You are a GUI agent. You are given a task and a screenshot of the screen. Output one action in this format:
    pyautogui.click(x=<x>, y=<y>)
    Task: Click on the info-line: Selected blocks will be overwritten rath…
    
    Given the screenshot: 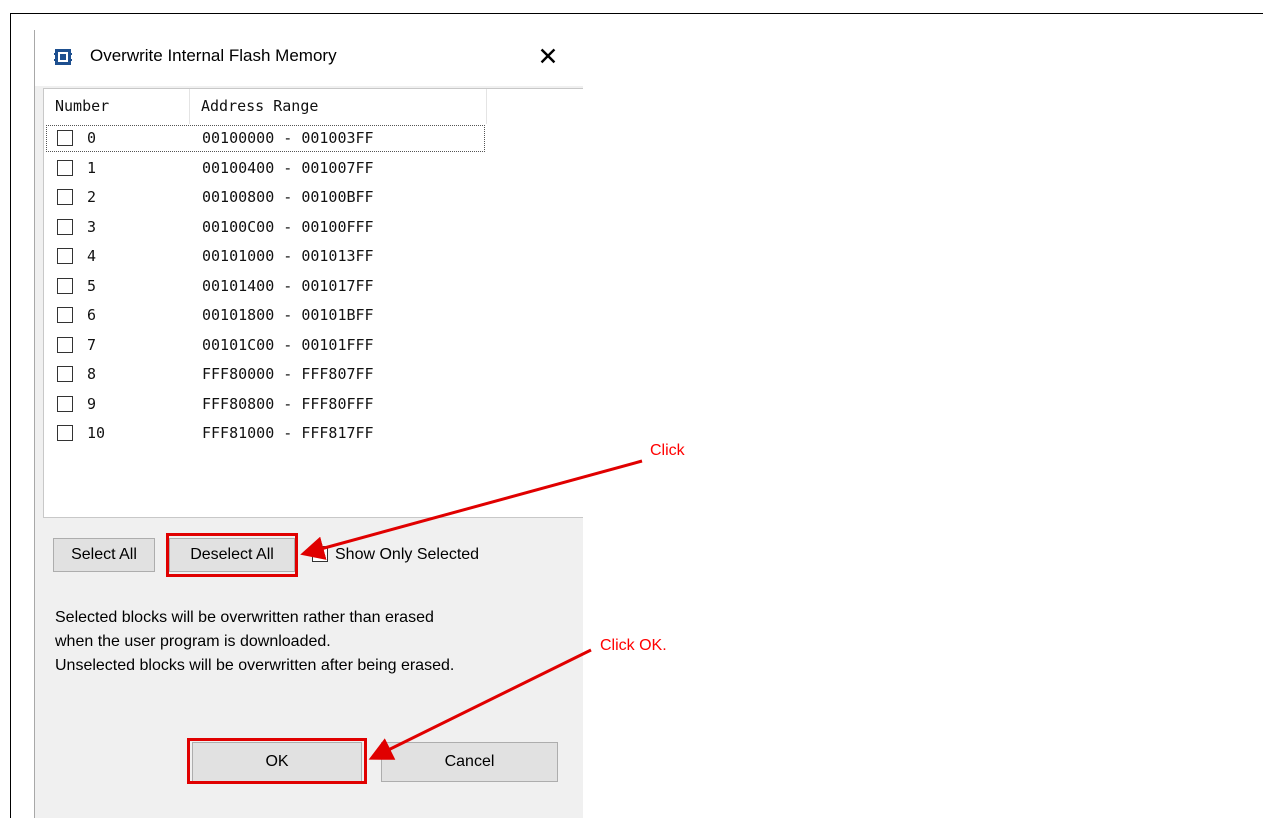 What is the action you would take?
    pyautogui.click(x=244, y=617)
    